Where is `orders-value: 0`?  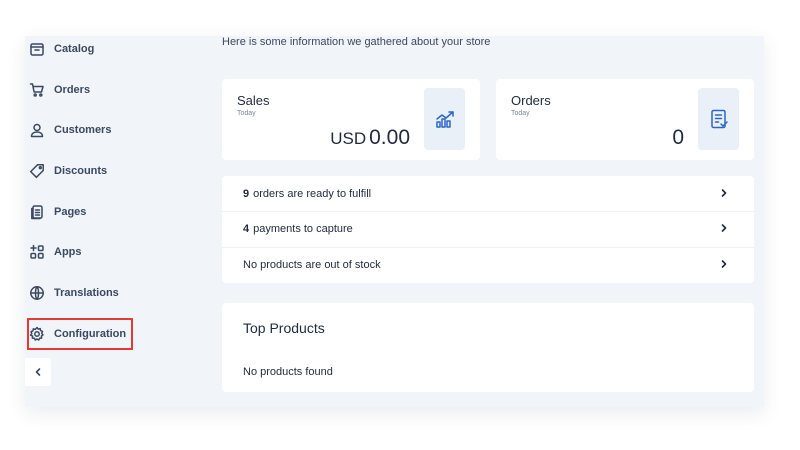 orders-value: 0 is located at coordinates (678, 138).